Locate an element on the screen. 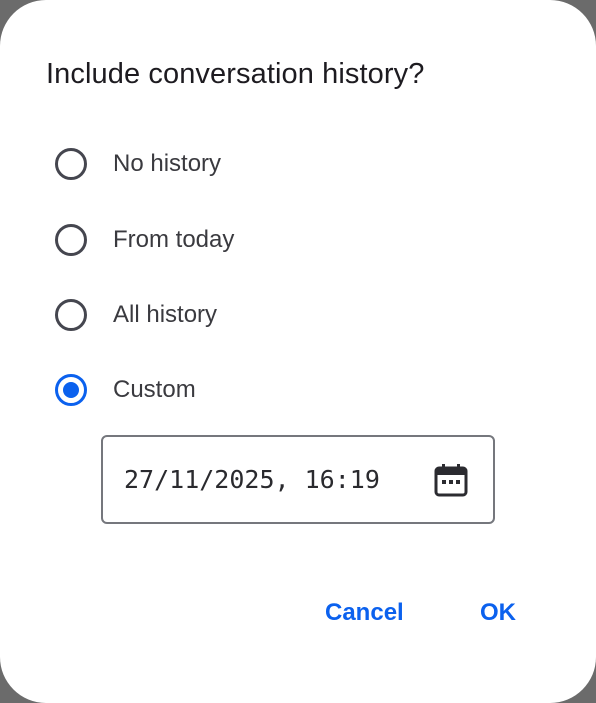 The width and height of the screenshot is (596, 703). option-from-today: From today is located at coordinates (144, 240).